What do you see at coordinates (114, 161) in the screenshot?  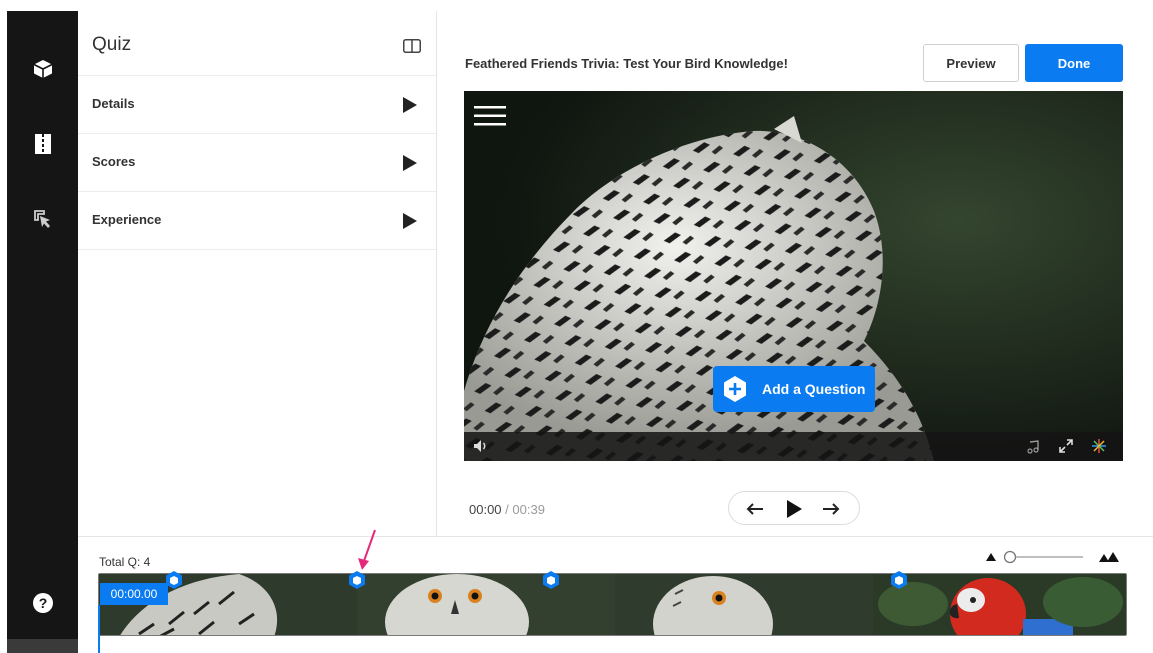 I see `section-label: Scores` at bounding box center [114, 161].